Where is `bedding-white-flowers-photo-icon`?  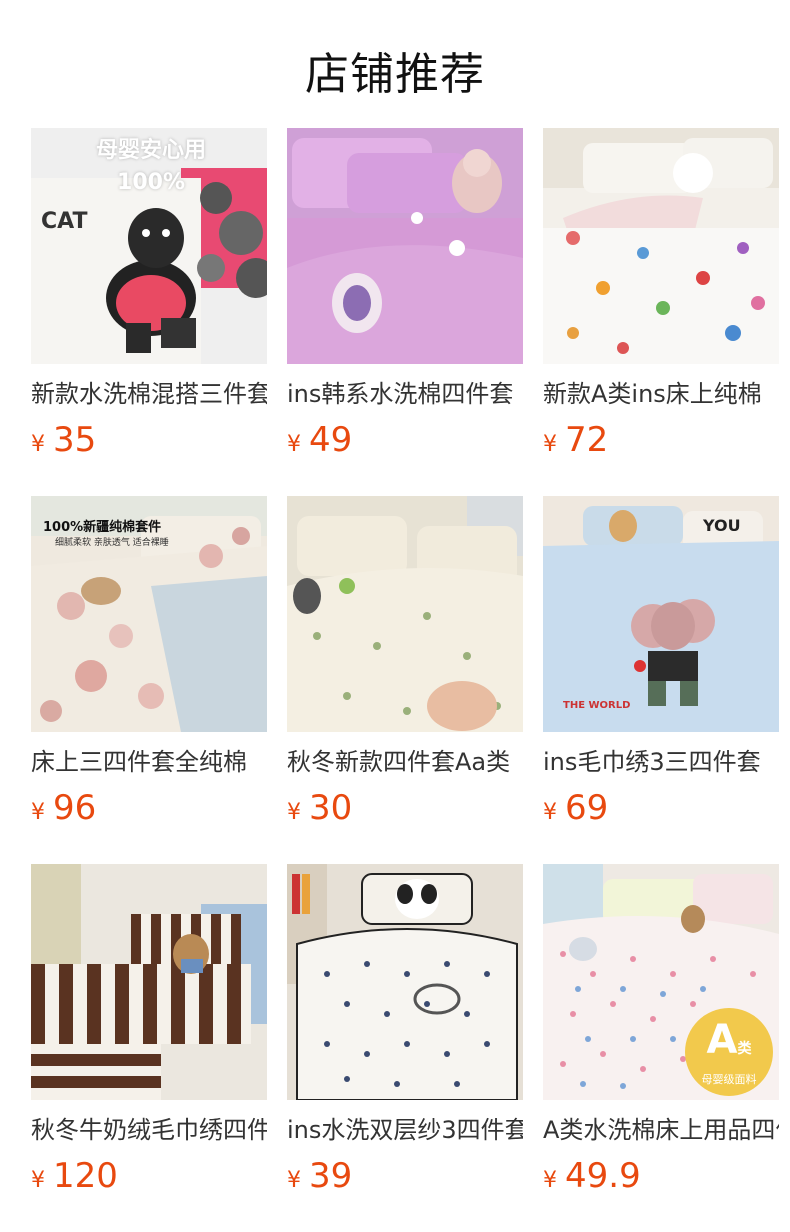 bedding-white-flowers-photo-icon is located at coordinates (661, 246).